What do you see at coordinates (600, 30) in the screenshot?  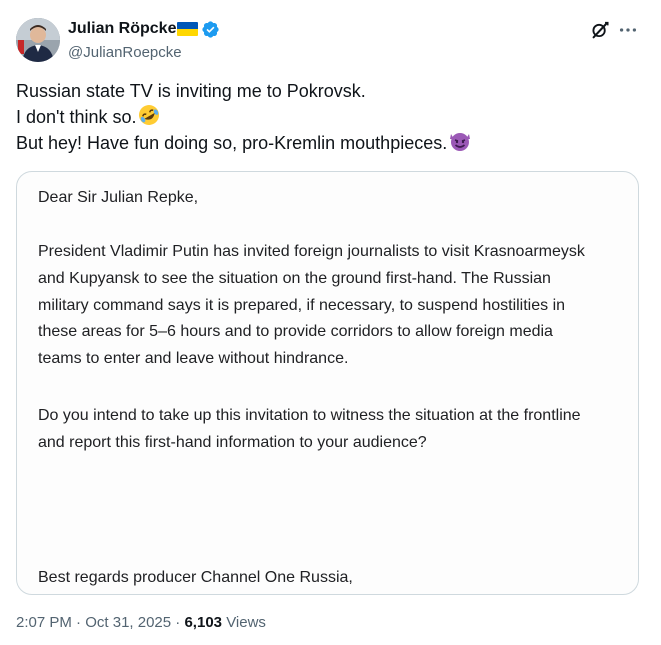 I see `grok-icon` at bounding box center [600, 30].